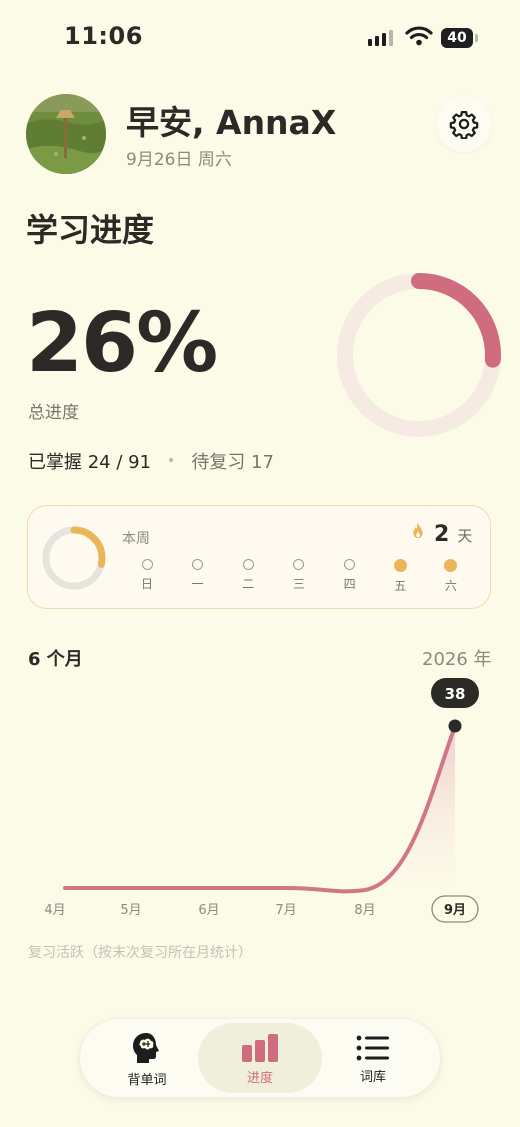 Image resolution: width=520 pixels, height=1127 pixels. What do you see at coordinates (248, 584) in the screenshot?
I see `day-label: 二` at bounding box center [248, 584].